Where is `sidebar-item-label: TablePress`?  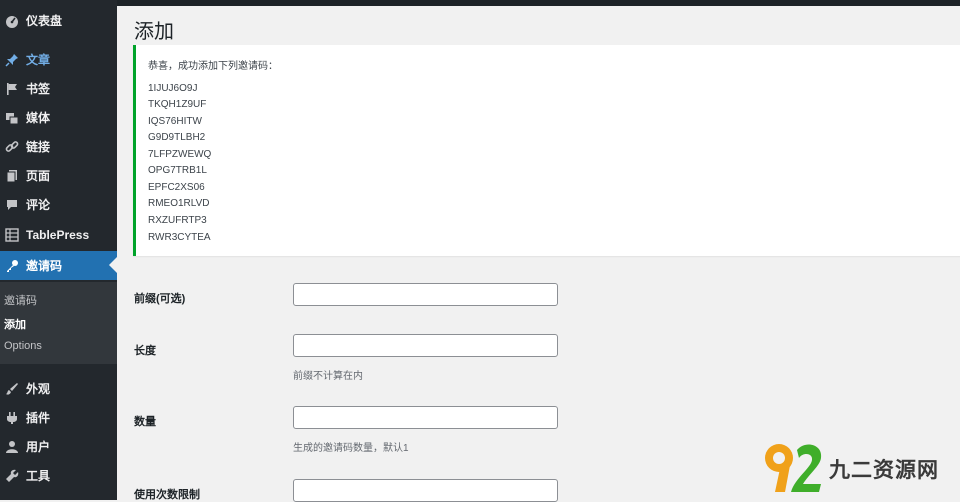 sidebar-item-label: TablePress is located at coordinates (58, 234).